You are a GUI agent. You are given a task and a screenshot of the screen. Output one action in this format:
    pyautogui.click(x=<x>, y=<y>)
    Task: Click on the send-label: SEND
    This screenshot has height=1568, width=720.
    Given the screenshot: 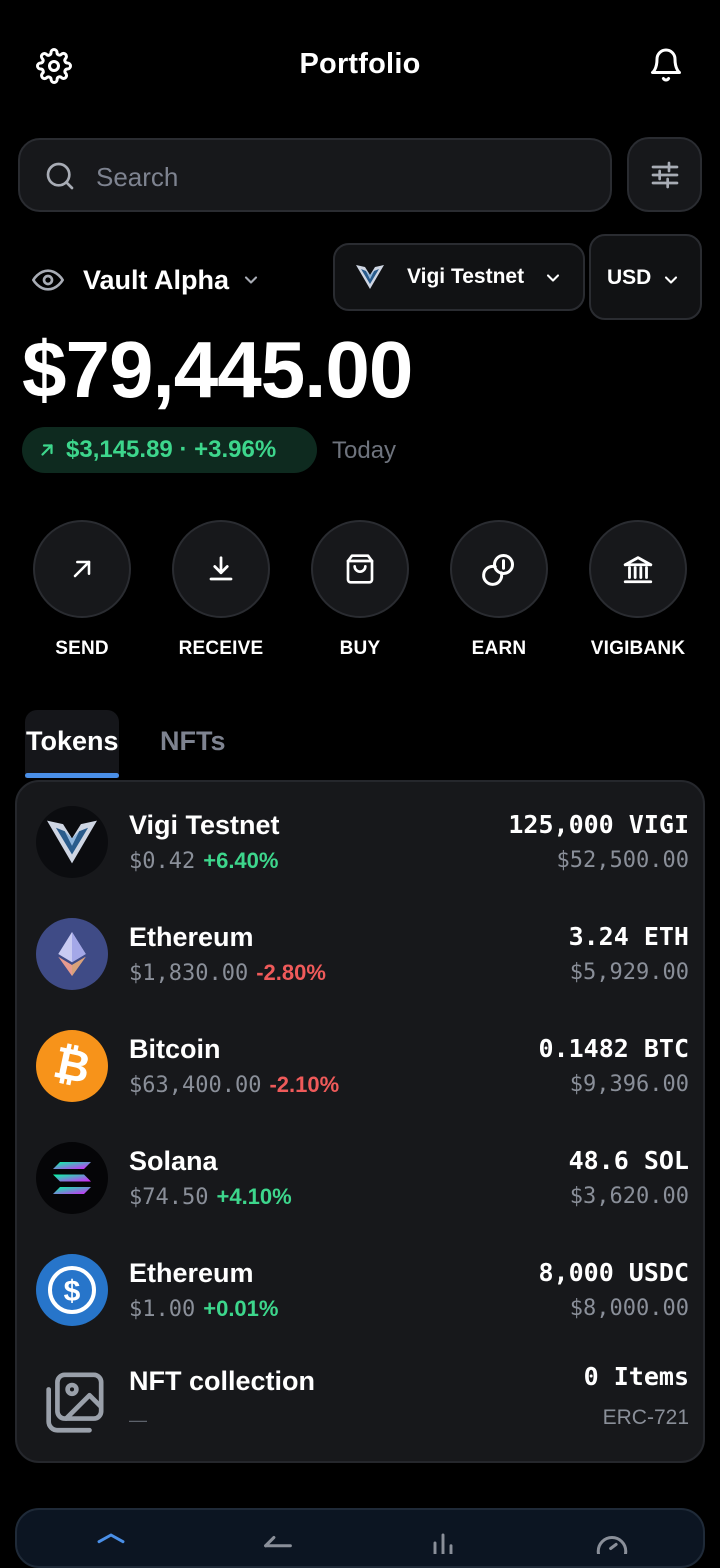 What is the action you would take?
    pyautogui.click(x=82, y=648)
    